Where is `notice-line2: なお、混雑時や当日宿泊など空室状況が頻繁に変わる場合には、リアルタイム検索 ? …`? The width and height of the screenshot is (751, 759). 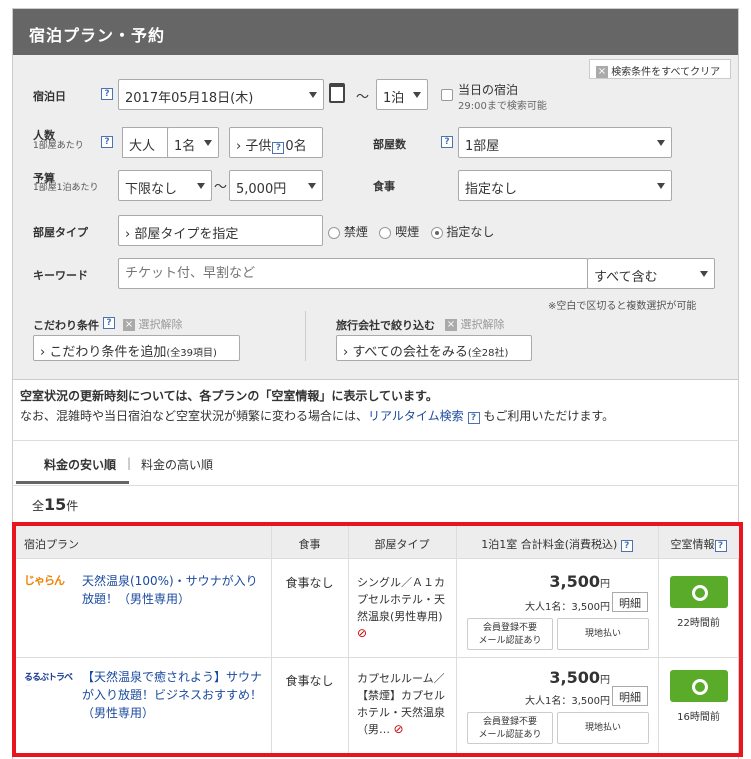
notice-line2: なお、混雑時や当日宿泊など空室状況が頻繁に変わる場合には、リアルタイム検索 ? … is located at coordinates (317, 416).